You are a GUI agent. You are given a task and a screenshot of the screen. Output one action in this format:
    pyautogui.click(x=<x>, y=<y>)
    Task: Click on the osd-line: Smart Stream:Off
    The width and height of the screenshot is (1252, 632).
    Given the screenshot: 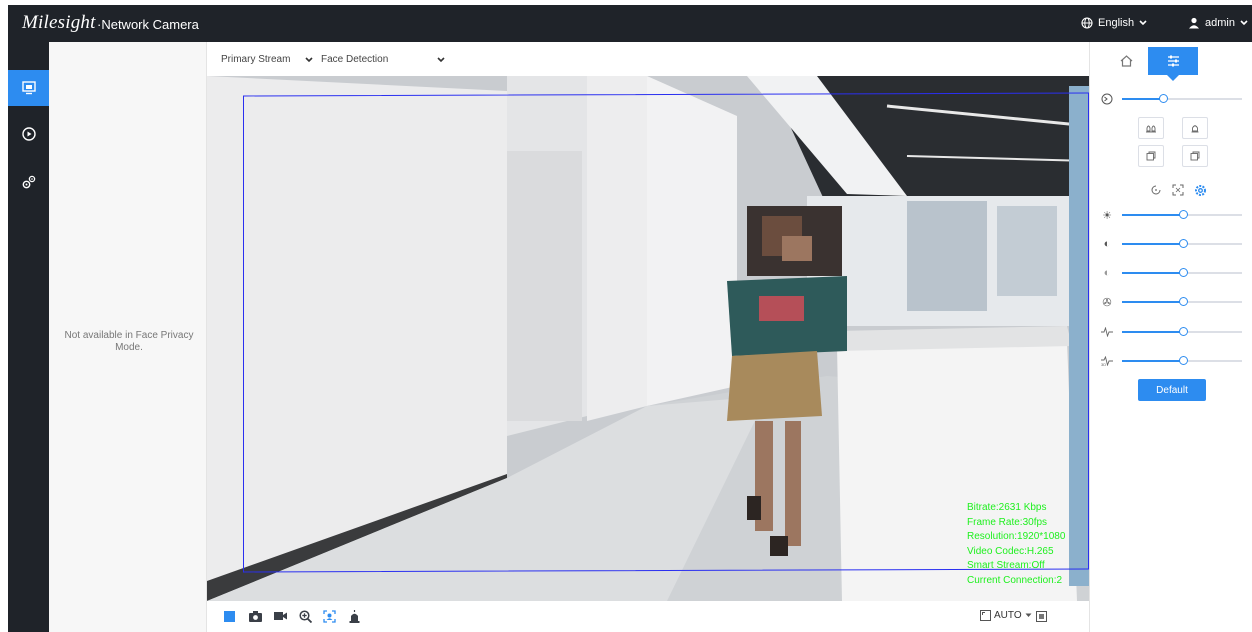 What is the action you would take?
    pyautogui.click(x=1006, y=565)
    